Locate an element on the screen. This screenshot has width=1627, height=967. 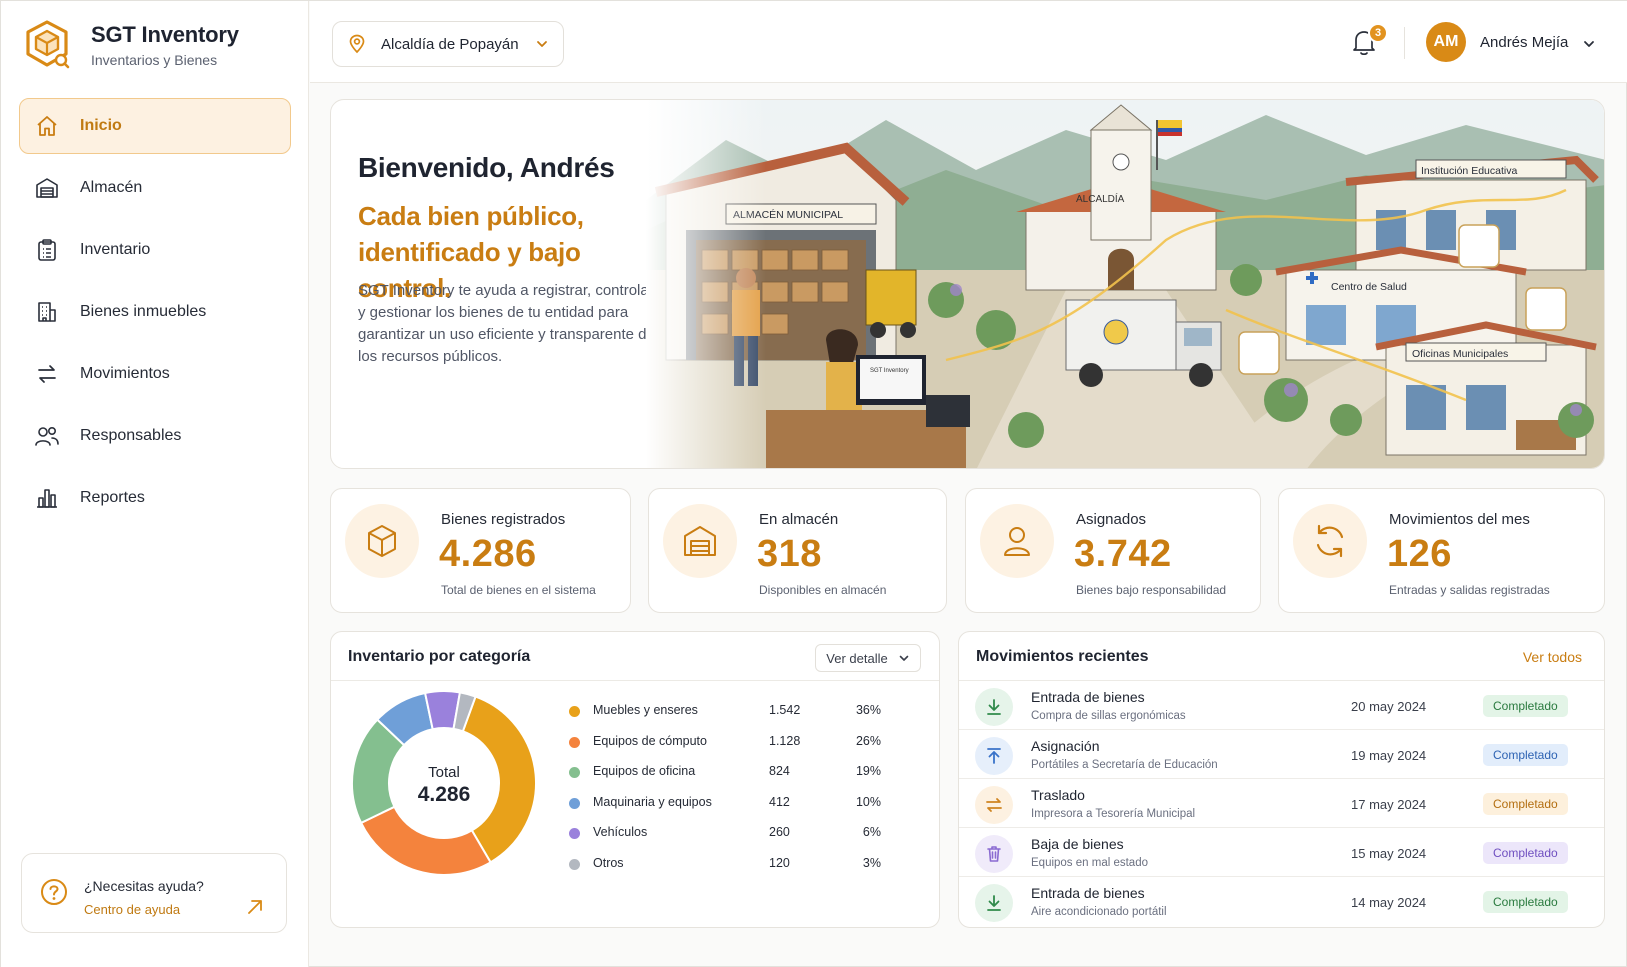
sidebar-item-inventario: Inventario is located at coordinates (155, 250).